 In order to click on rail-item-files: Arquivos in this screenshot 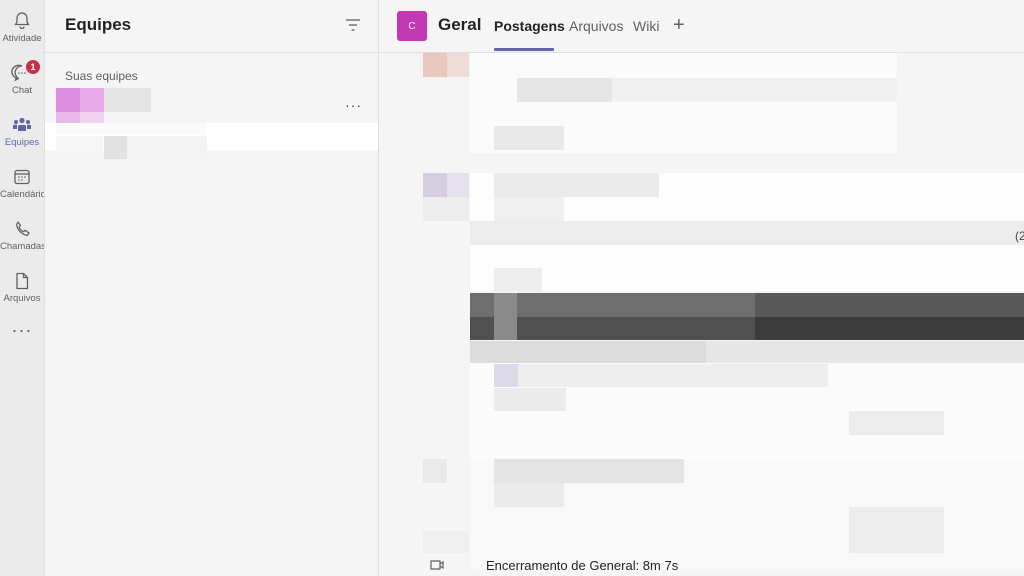, I will do `click(22, 289)`.